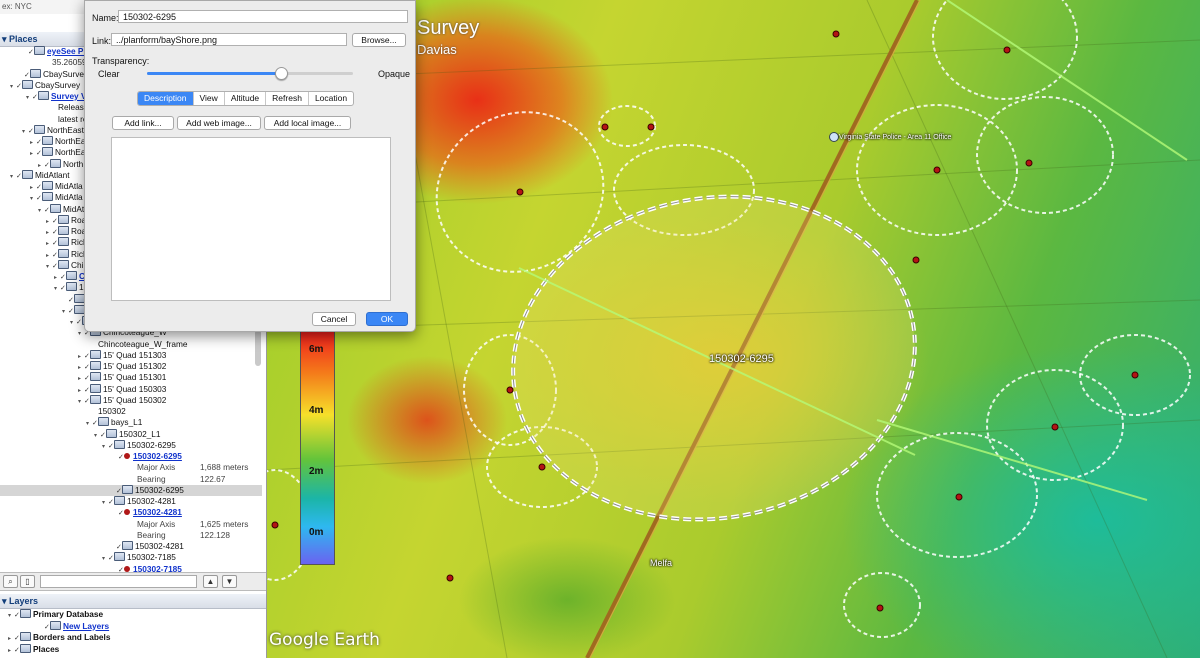 The height and width of the screenshot is (658, 1200). Describe the element at coordinates (131, 411) in the screenshot. I see `tree-row: 150302` at that location.